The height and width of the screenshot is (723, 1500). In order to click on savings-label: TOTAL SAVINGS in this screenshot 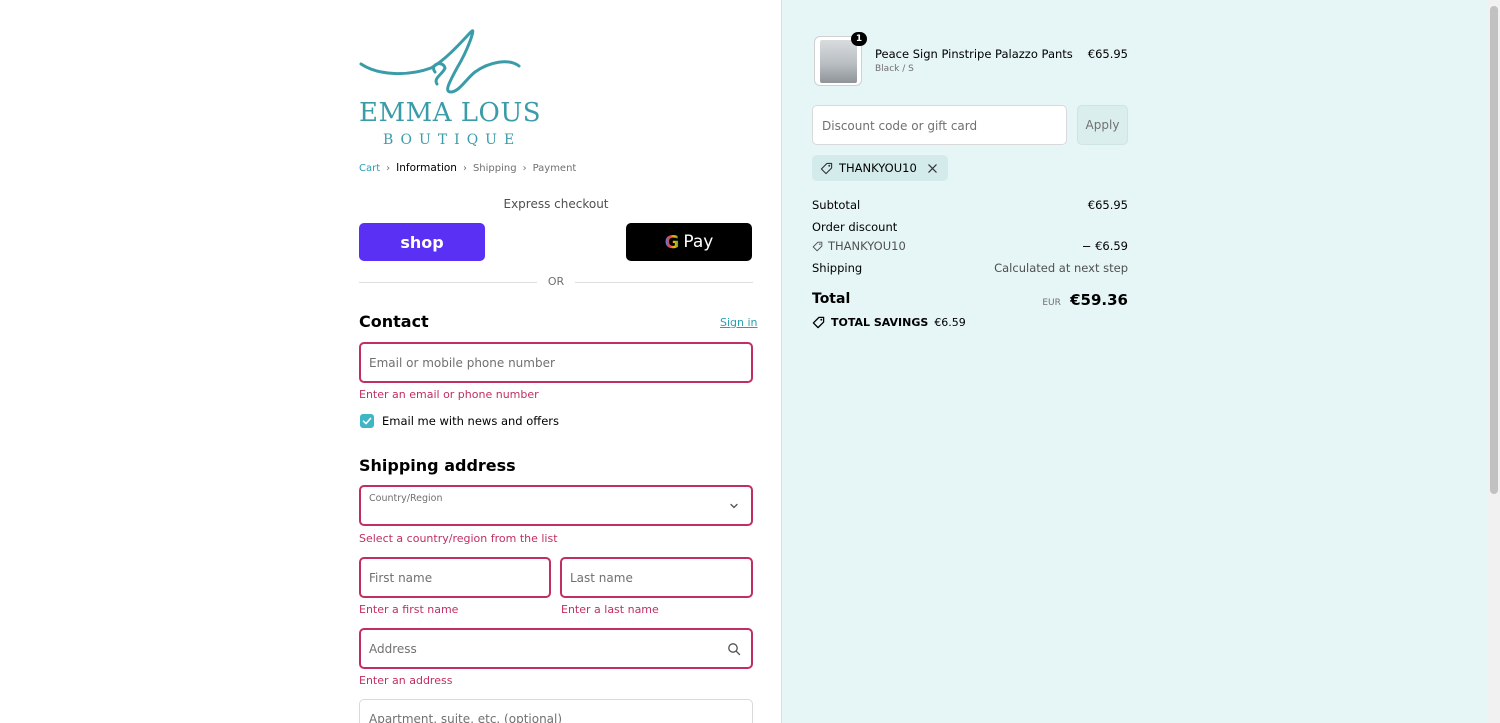, I will do `click(880, 322)`.